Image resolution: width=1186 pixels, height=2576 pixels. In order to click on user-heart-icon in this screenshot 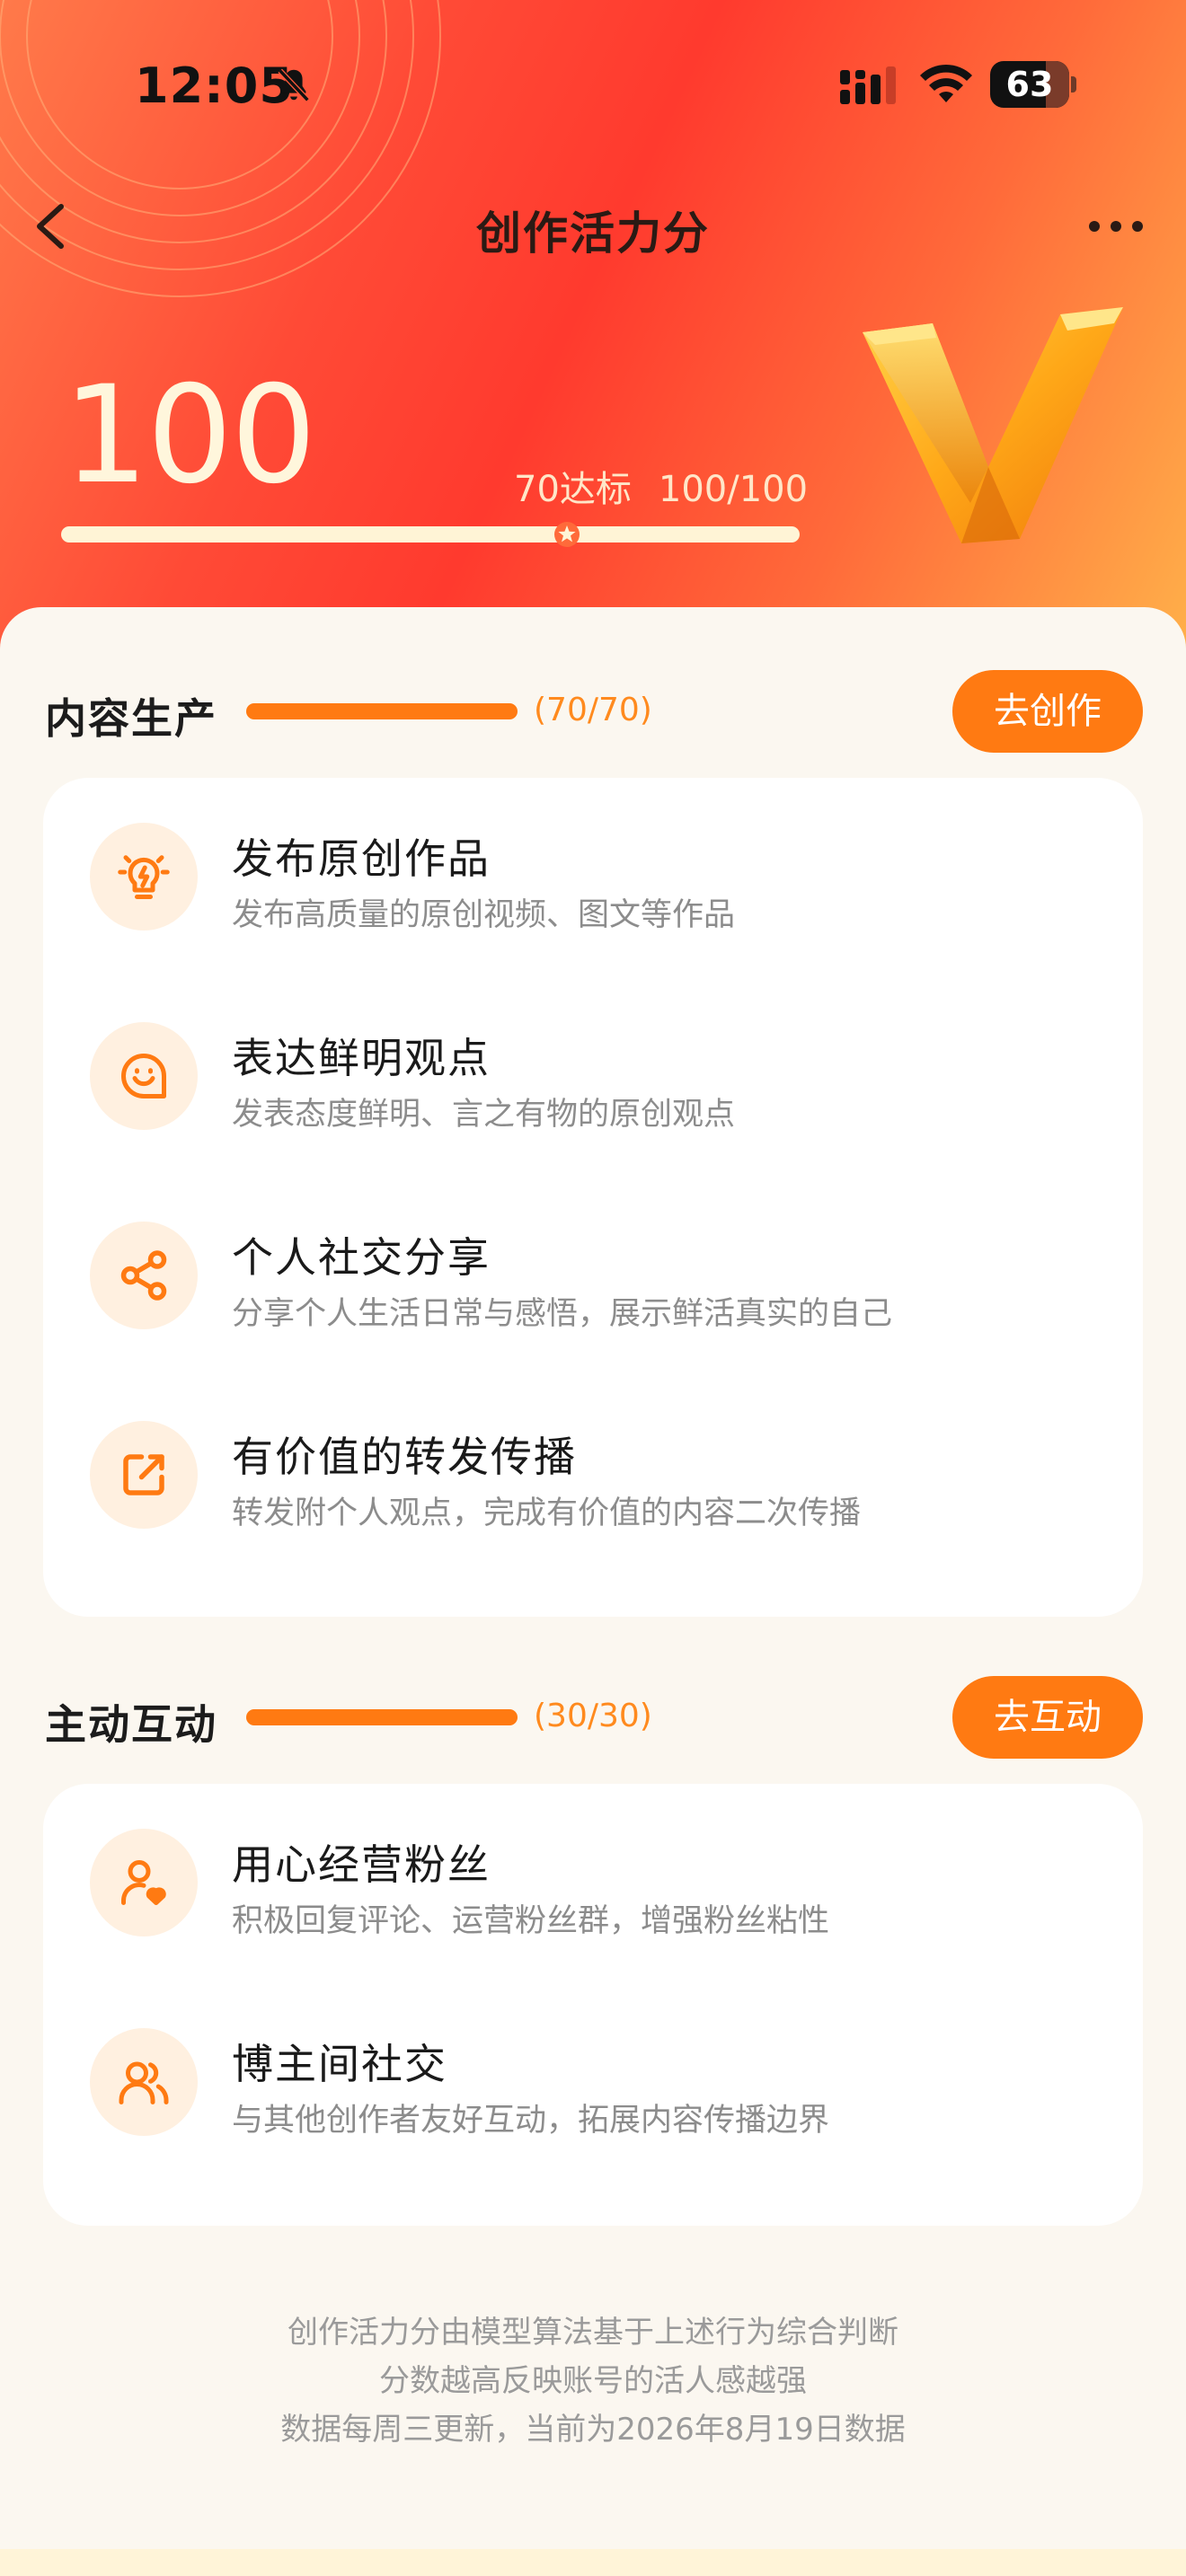, I will do `click(143, 1882)`.